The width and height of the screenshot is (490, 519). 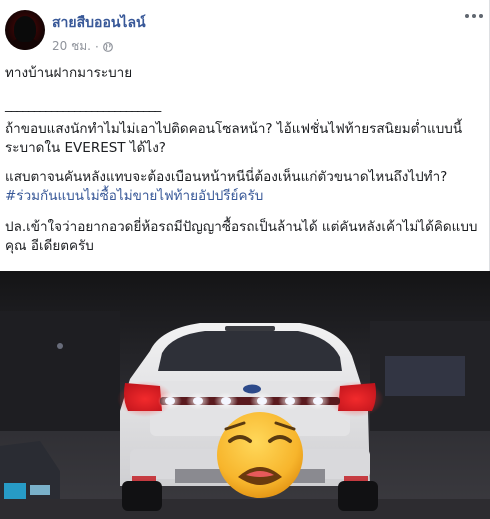 What do you see at coordinates (71, 46) in the screenshot?
I see `post-timestamp: 20 ชม.` at bounding box center [71, 46].